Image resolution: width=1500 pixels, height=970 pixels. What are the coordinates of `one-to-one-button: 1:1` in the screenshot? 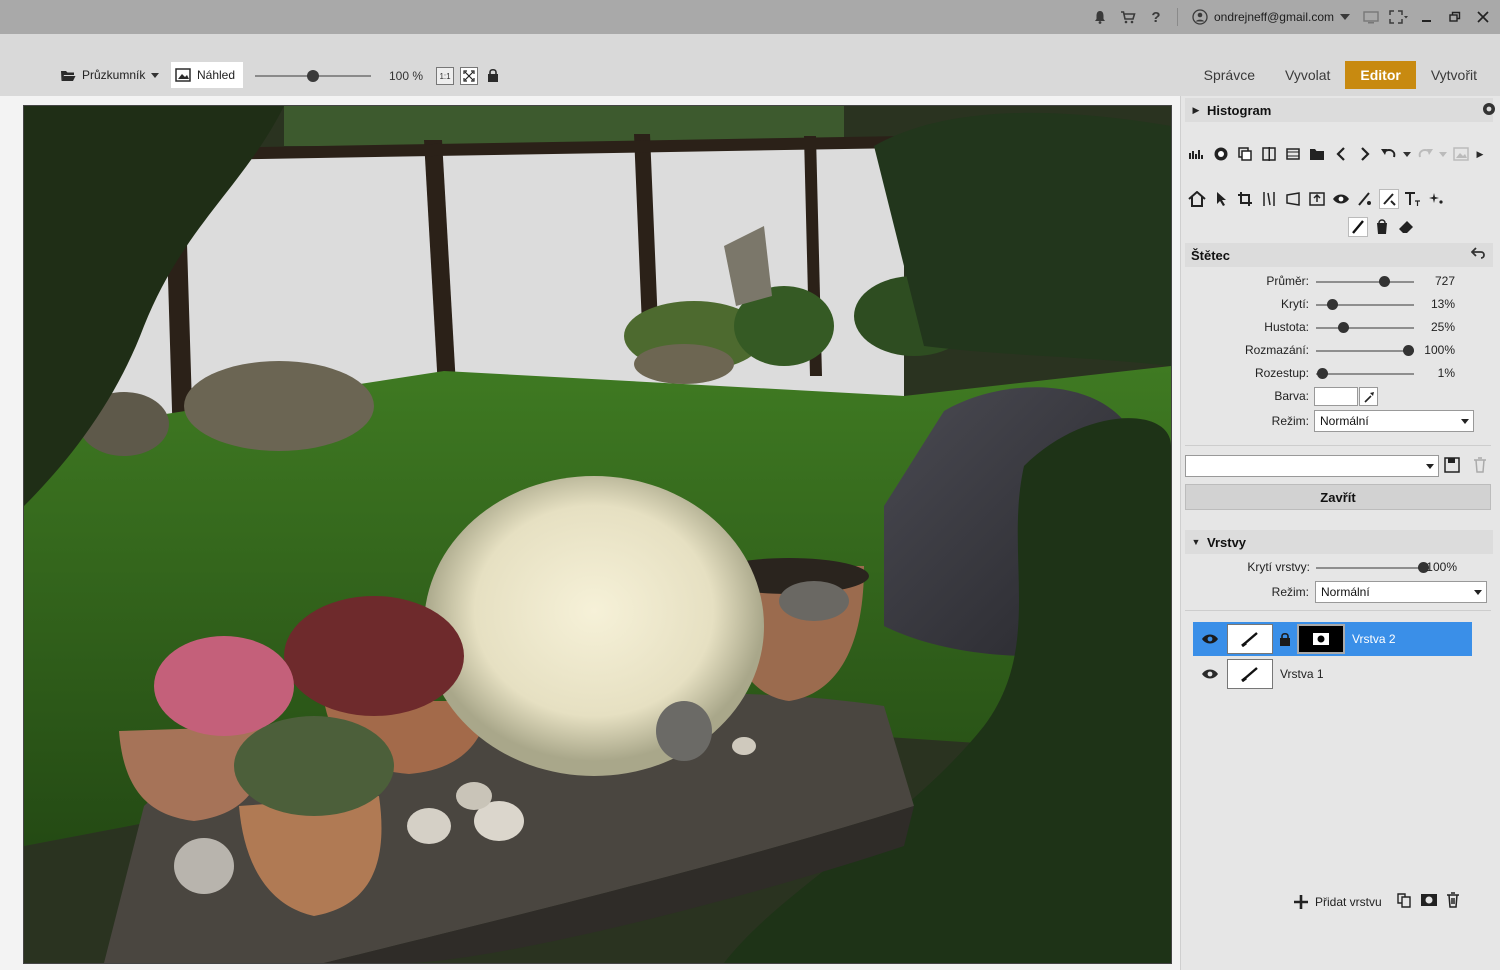 It's located at (445, 76).